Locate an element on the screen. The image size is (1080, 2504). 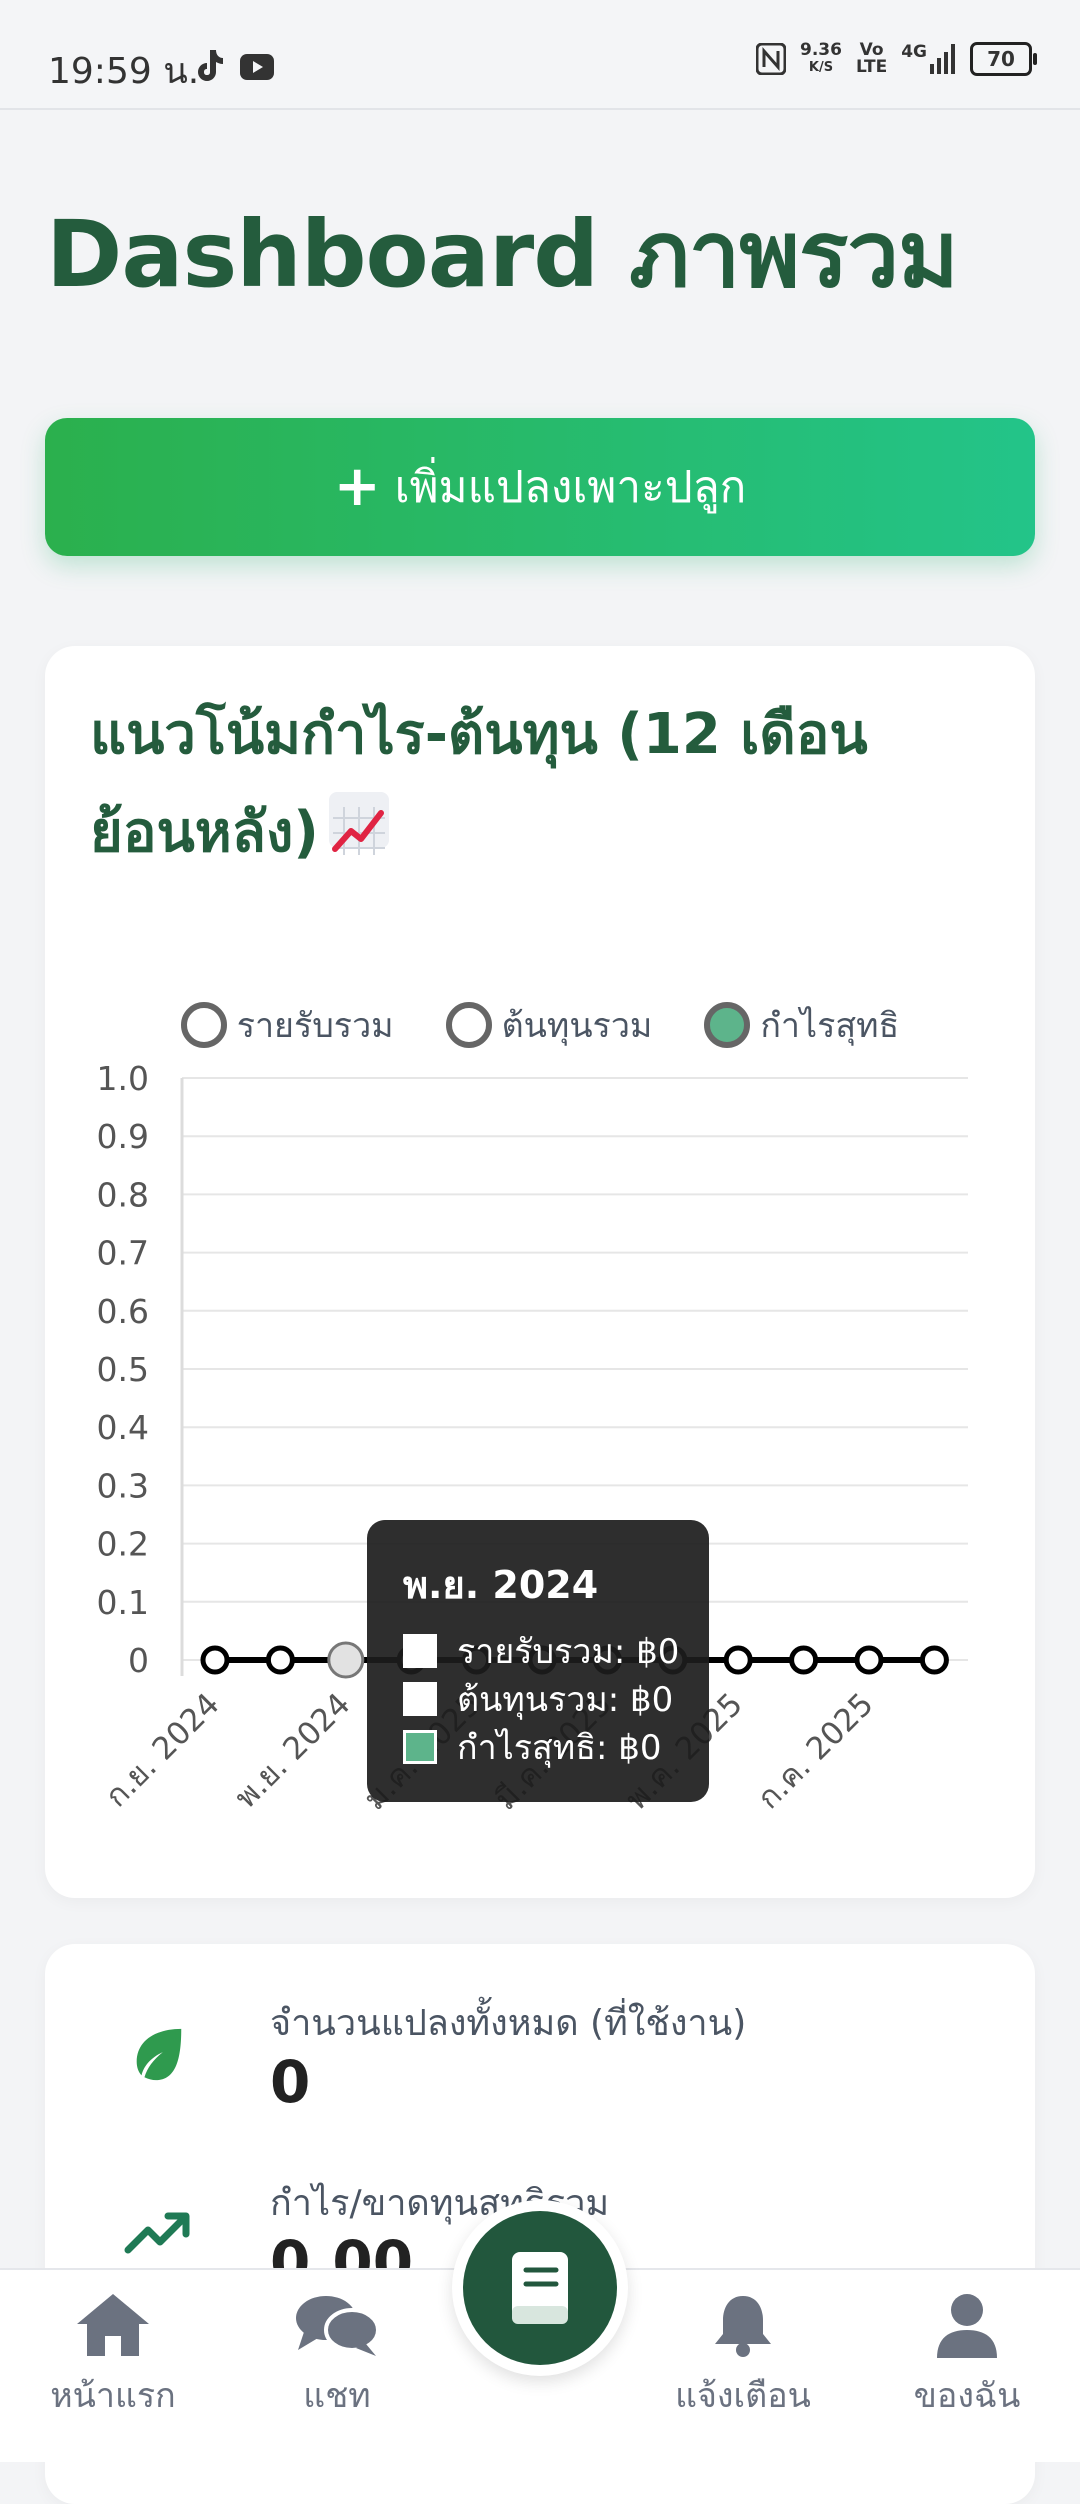
battery-icon: 70 is located at coordinates (1003, 59).